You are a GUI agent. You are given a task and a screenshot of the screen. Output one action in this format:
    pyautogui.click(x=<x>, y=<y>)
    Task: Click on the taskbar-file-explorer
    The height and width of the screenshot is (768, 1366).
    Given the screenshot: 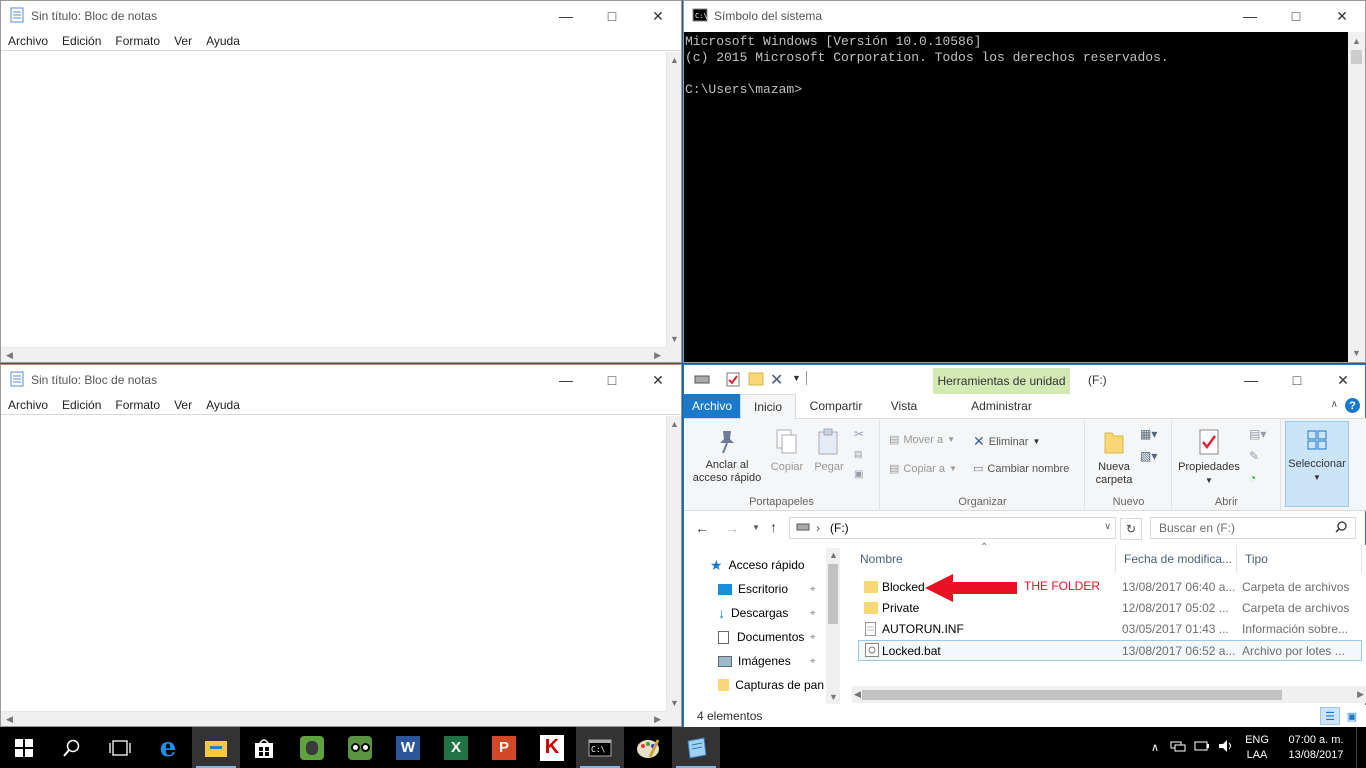 What is the action you would take?
    pyautogui.click(x=216, y=747)
    